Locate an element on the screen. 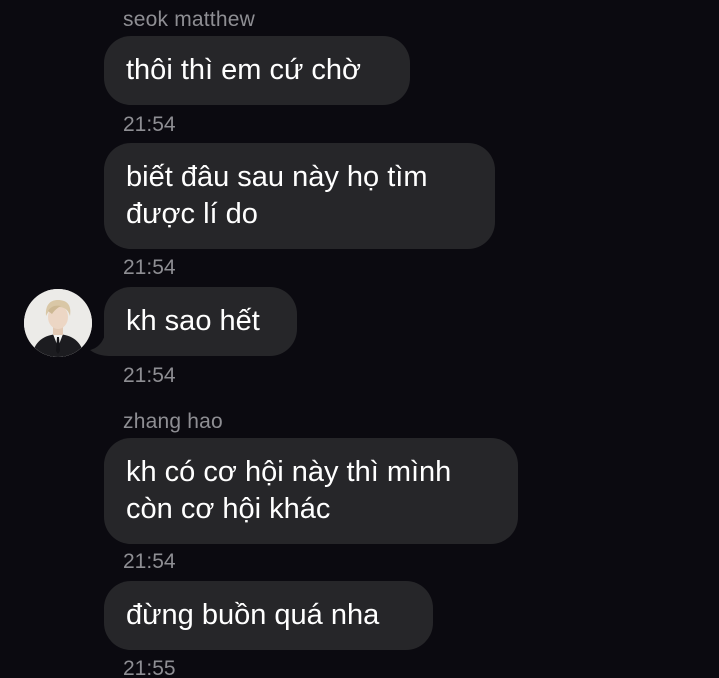  message-bubble: biết đâu sau này họ tìm được lí do is located at coordinates (299, 196).